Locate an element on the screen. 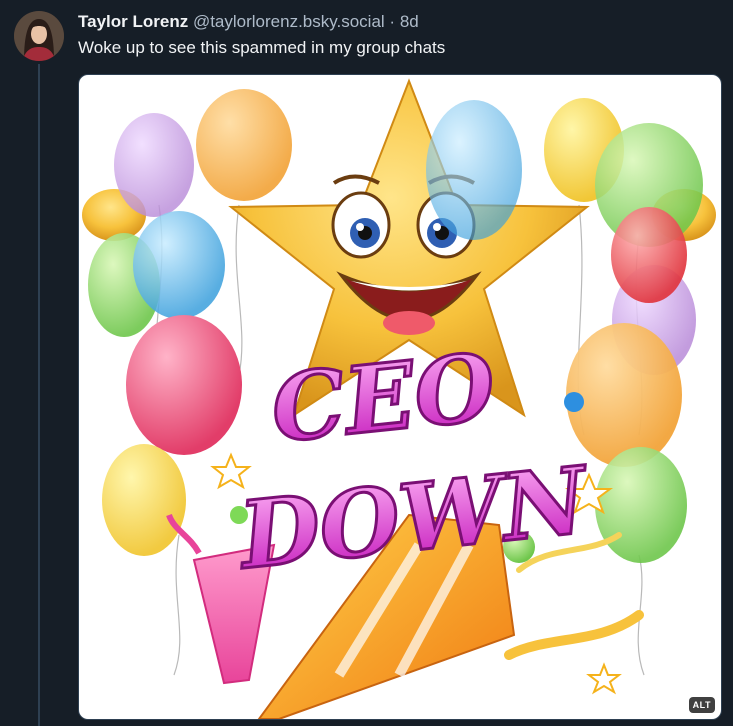  post-timestamp: 8d is located at coordinates (409, 21).